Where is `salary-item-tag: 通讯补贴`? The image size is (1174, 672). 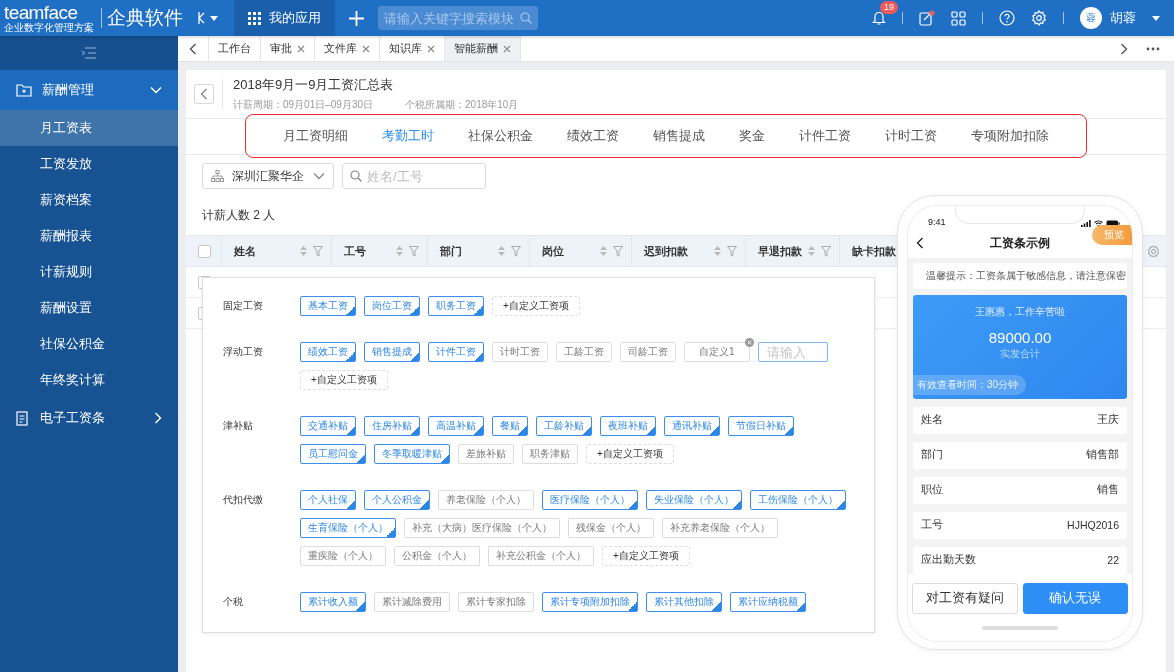 salary-item-tag: 通讯补贴 is located at coordinates (692, 426).